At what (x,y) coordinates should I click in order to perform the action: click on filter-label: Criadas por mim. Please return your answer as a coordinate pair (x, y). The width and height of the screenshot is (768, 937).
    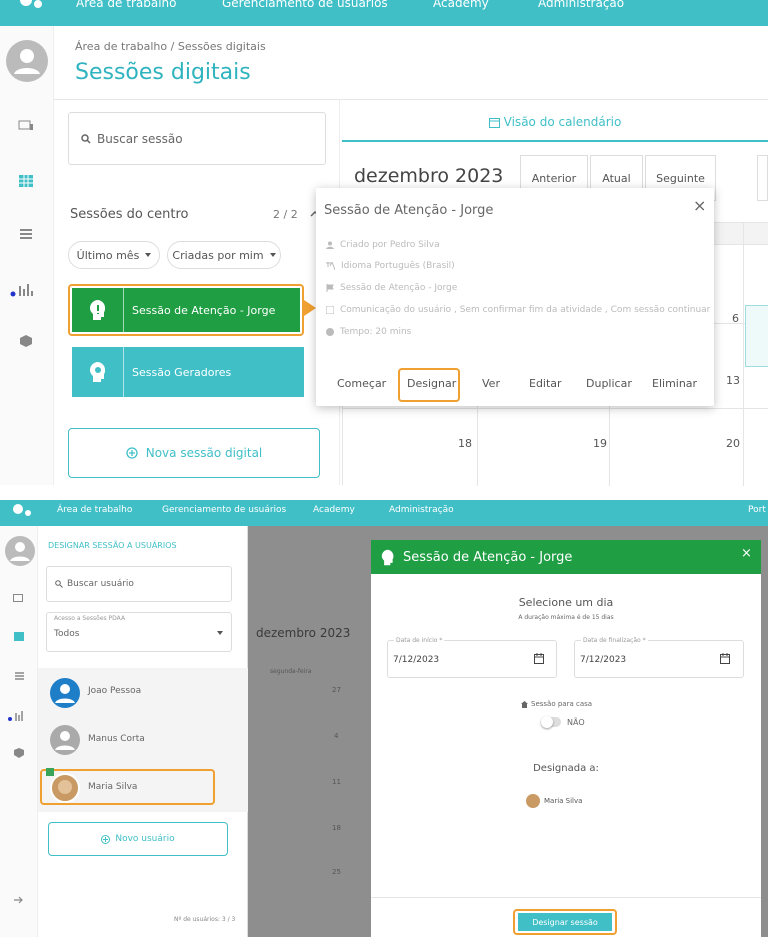
    Looking at the image, I should click on (218, 255).